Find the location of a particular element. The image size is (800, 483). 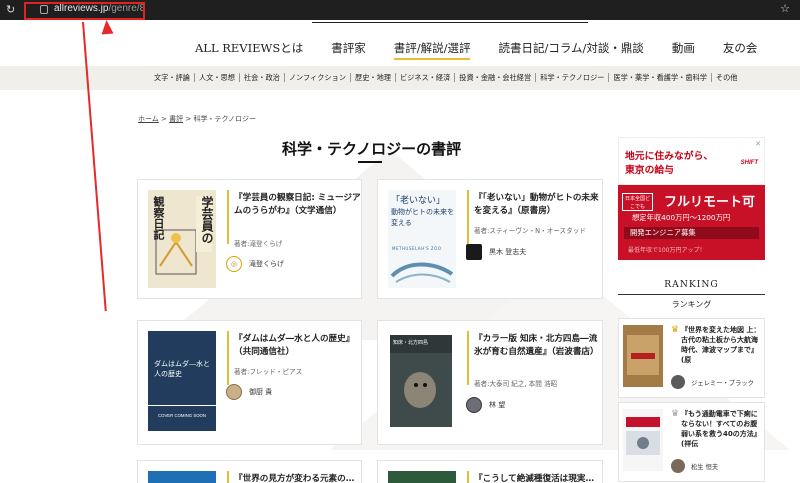

reviewer: 御厨 貴 is located at coordinates (249, 392).